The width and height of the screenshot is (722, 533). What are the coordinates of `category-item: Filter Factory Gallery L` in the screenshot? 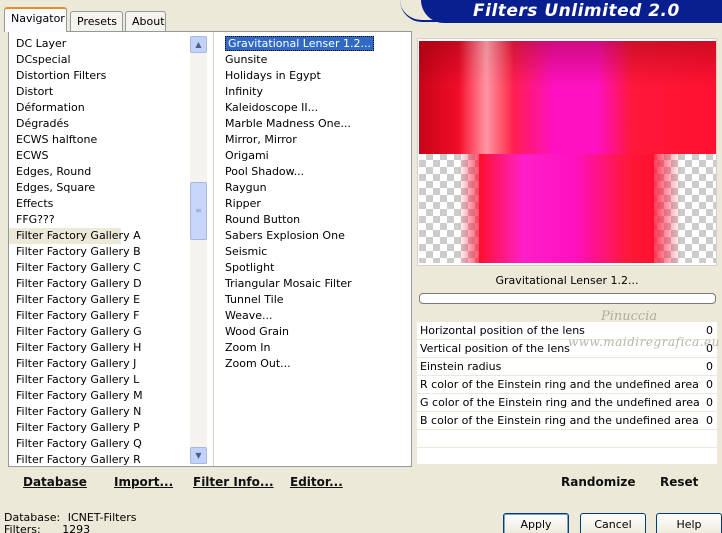 It's located at (99, 380).